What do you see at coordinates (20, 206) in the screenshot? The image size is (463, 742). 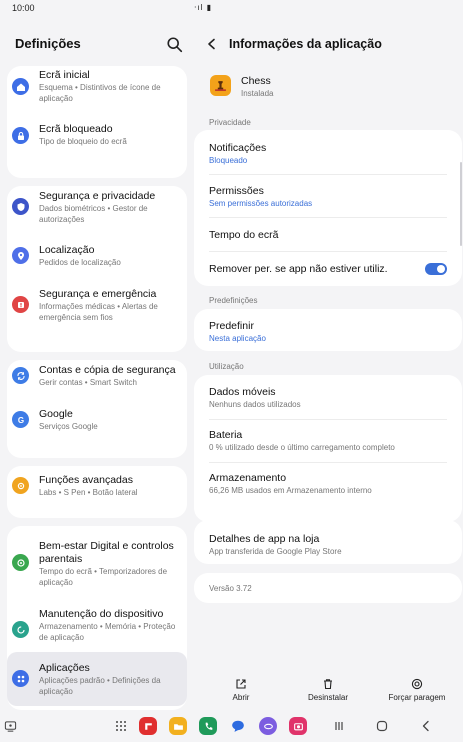 I see `shield-icon` at bounding box center [20, 206].